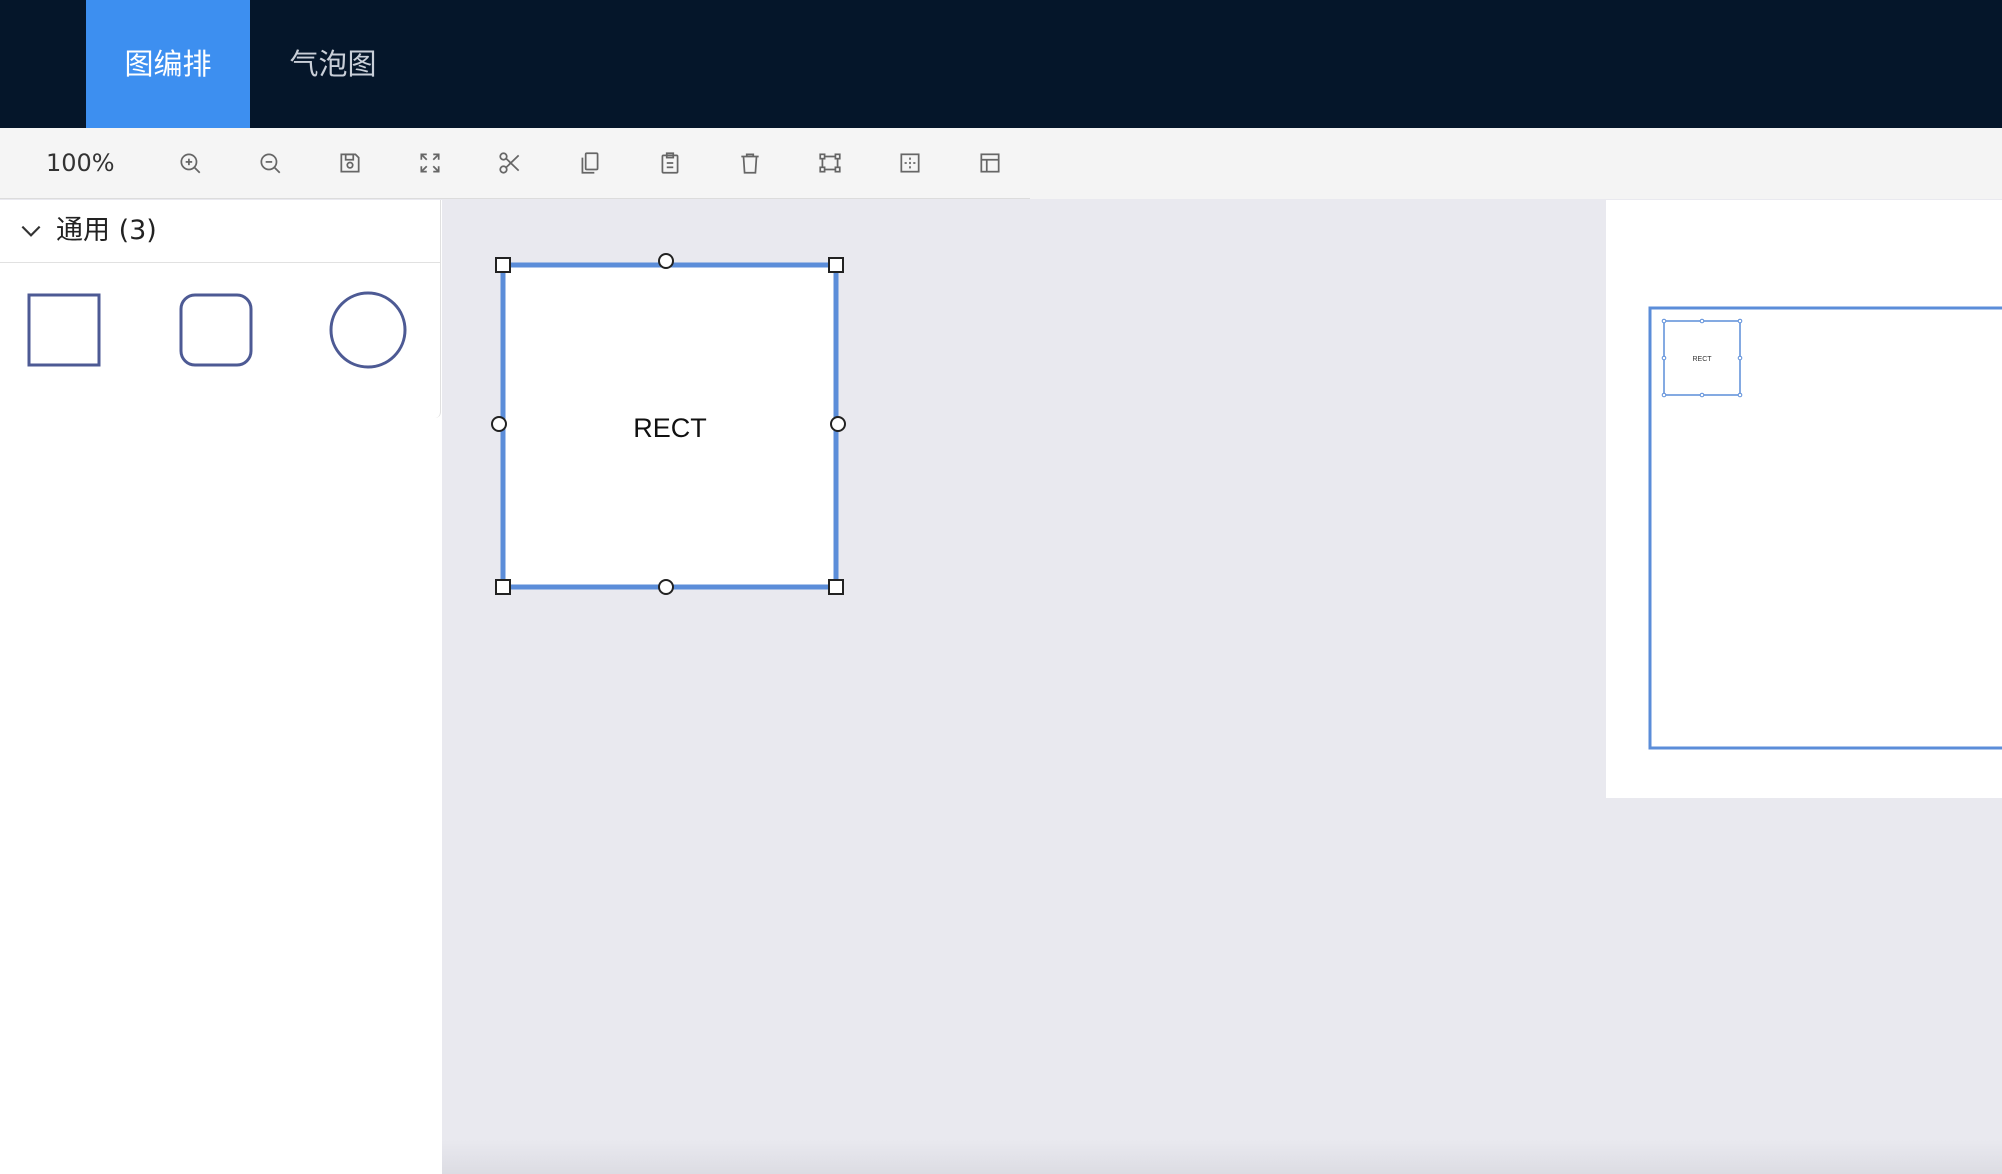  What do you see at coordinates (368, 330) in the screenshot?
I see `circle-shape` at bounding box center [368, 330].